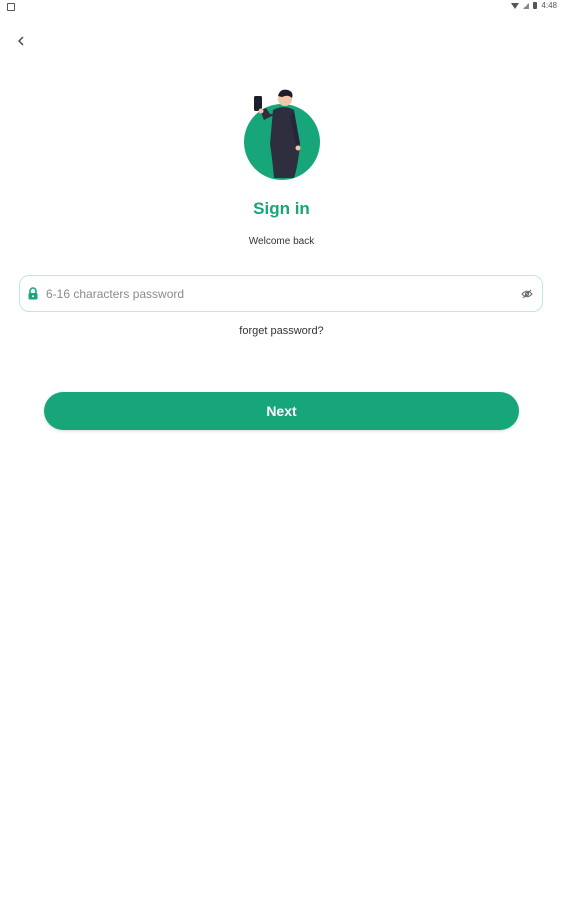  Describe the element at coordinates (281, 331) in the screenshot. I see `forgot-password-link: forget password?` at that location.